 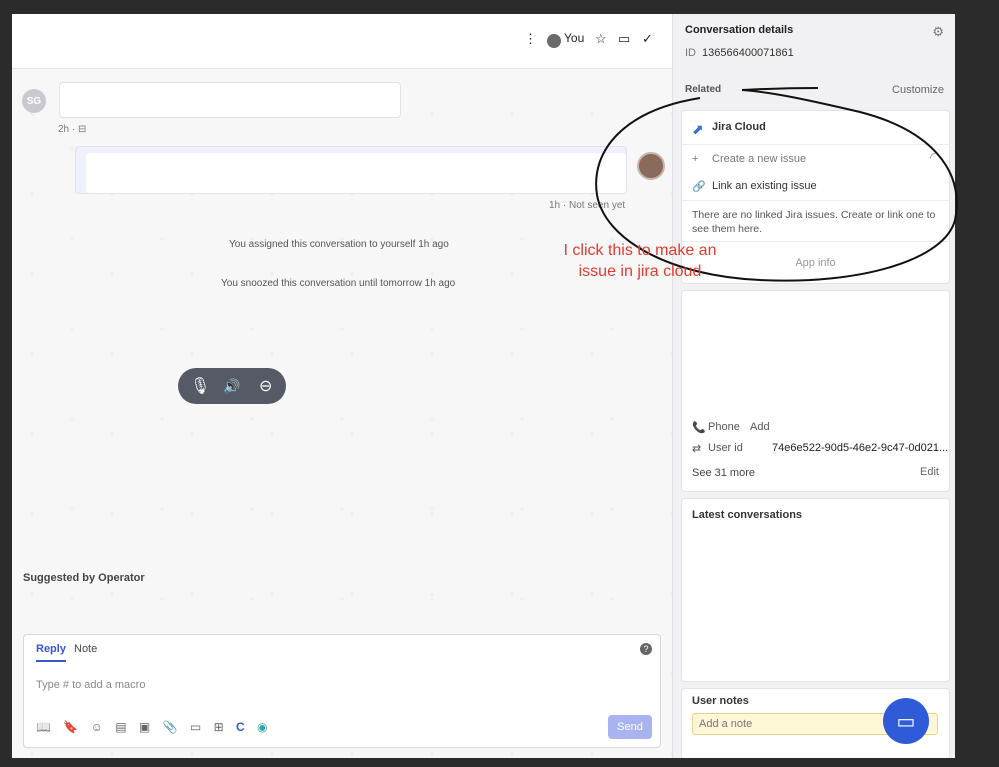 What do you see at coordinates (630, 727) in the screenshot?
I see `send-button: Send` at bounding box center [630, 727].